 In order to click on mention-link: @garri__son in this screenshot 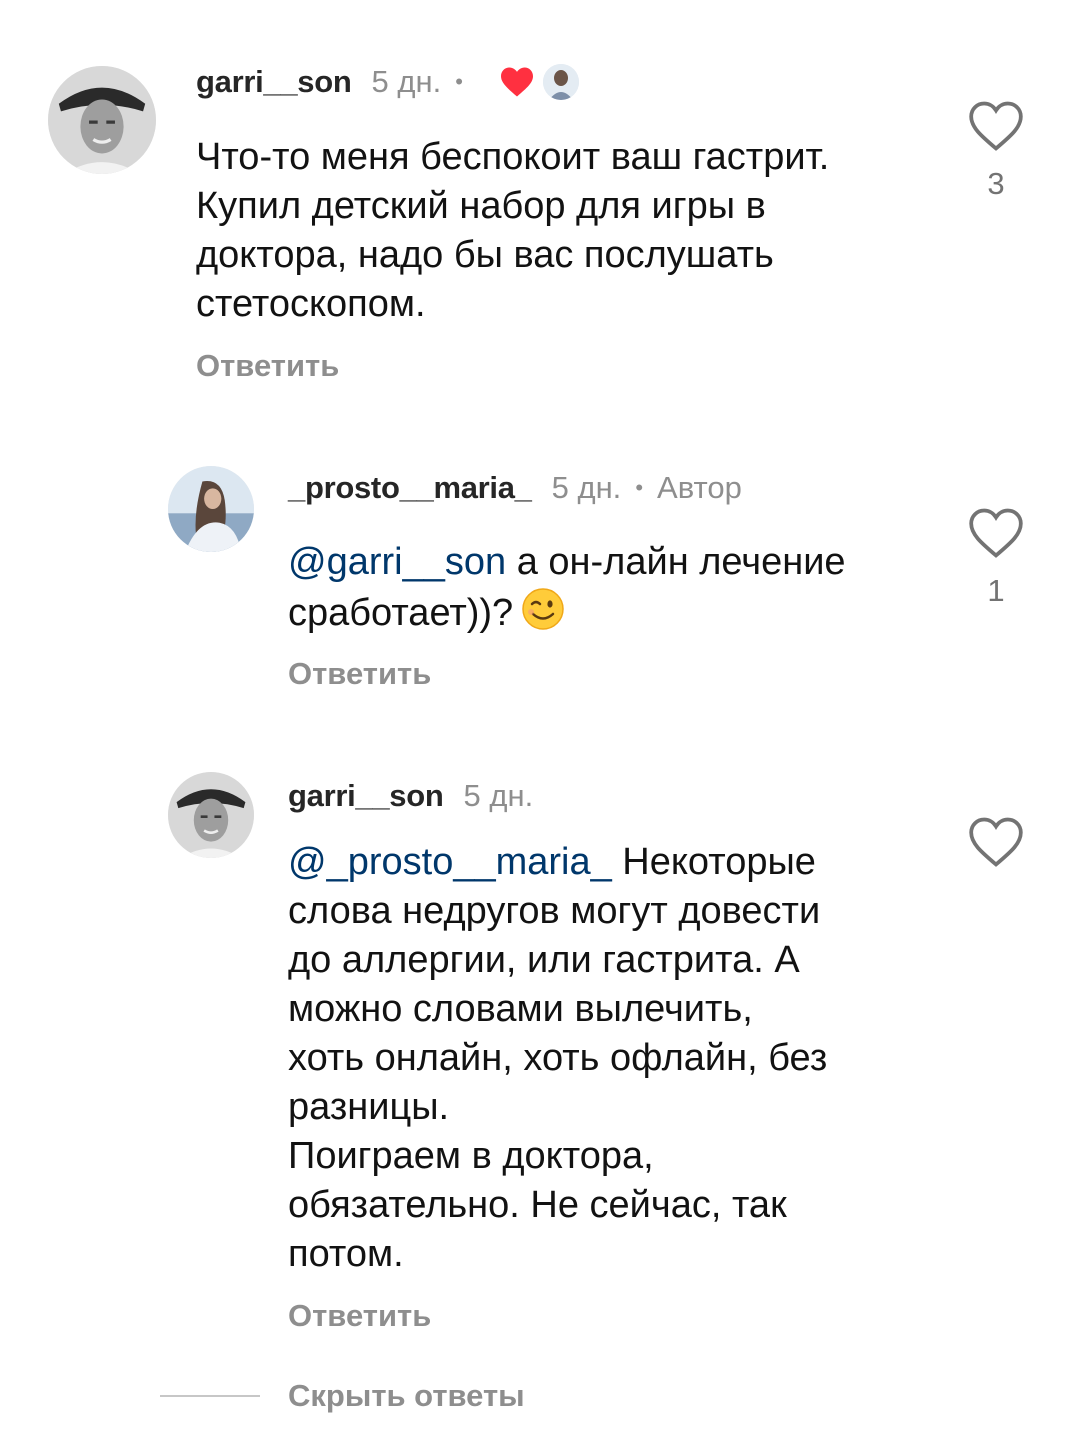, I will do `click(397, 562)`.